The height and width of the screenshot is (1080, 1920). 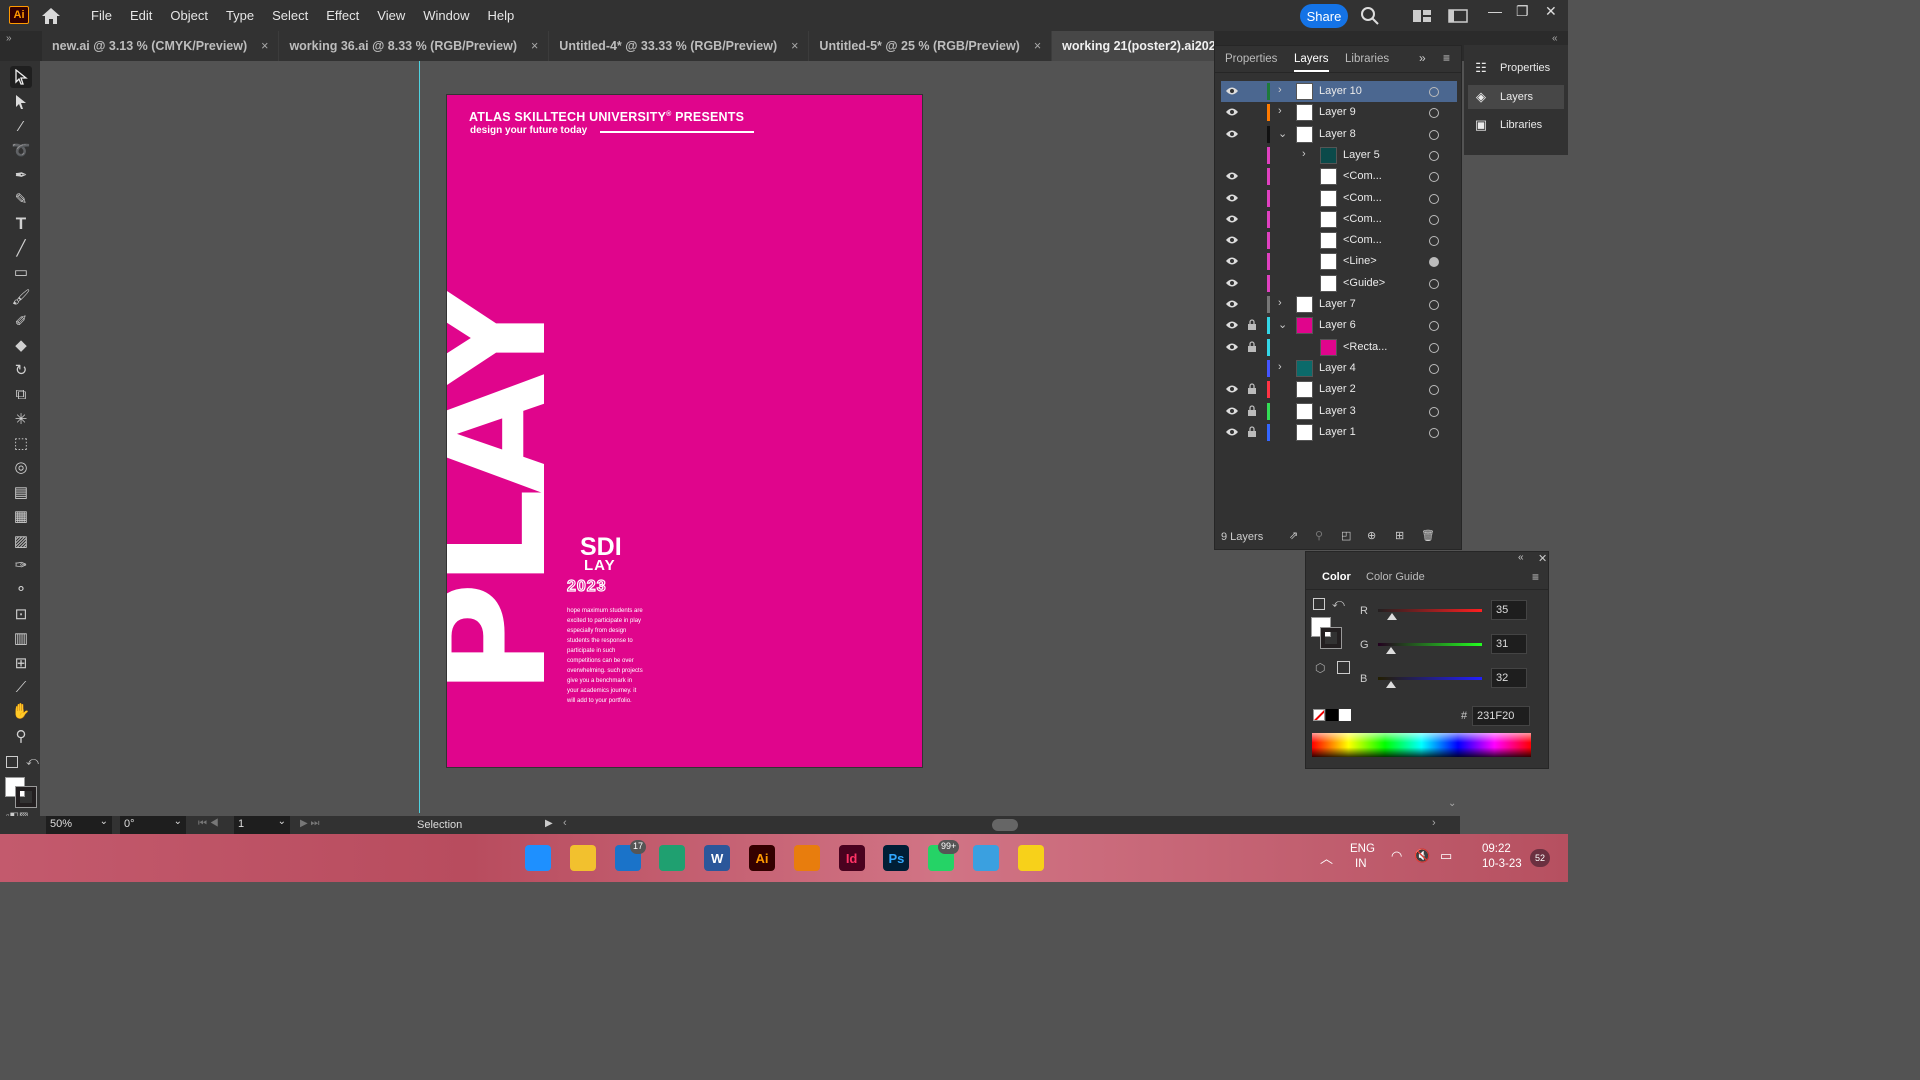 I want to click on red-slider-thumb, so click(x=1392, y=616).